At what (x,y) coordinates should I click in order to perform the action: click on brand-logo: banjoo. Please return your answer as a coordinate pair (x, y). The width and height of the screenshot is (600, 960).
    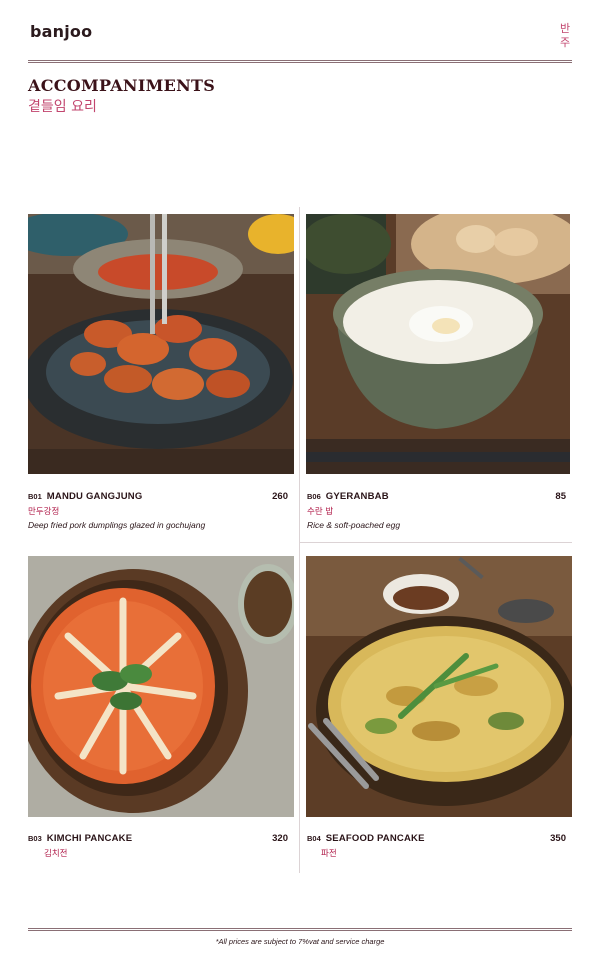
    Looking at the image, I should click on (61, 31).